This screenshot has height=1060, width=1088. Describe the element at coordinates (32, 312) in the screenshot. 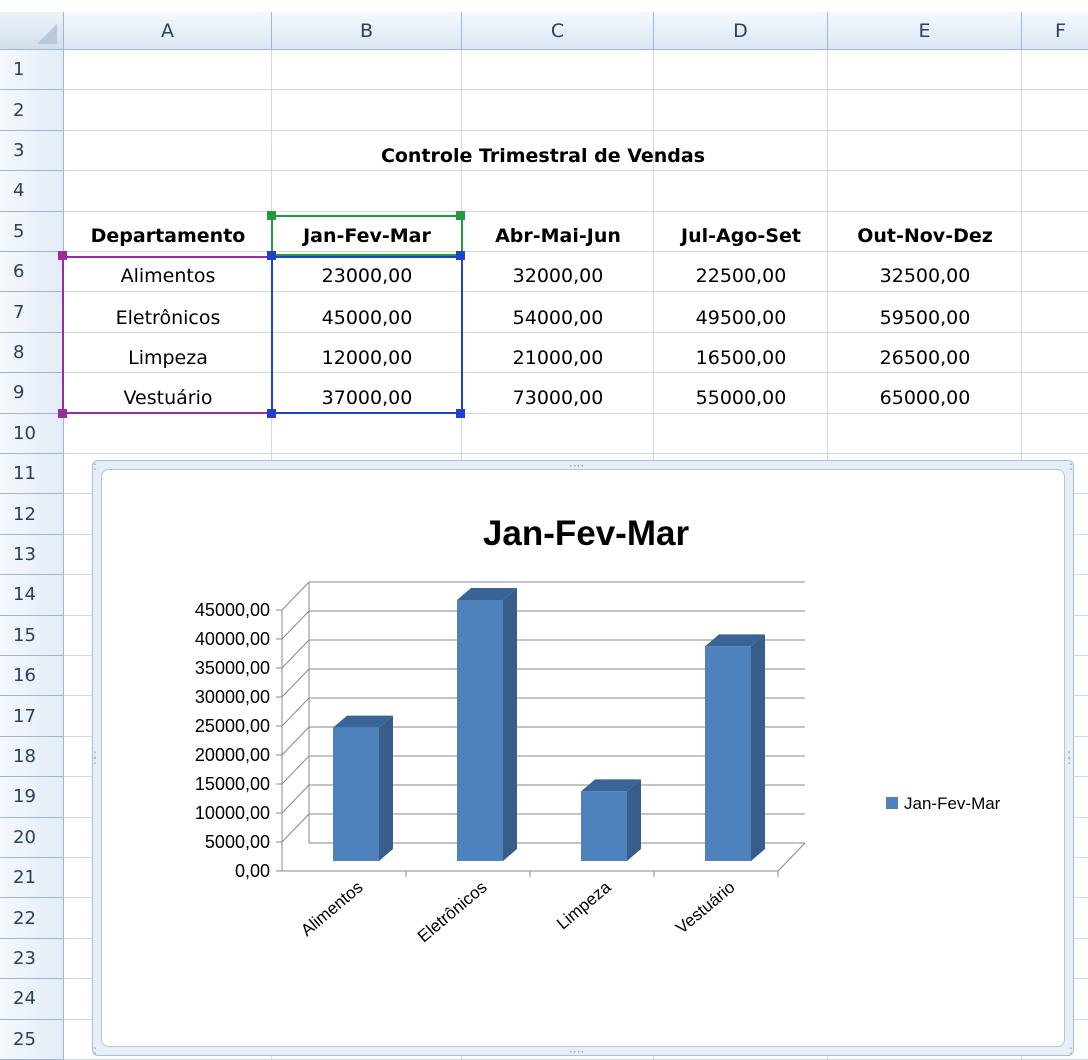

I see `row-header-7: 7` at that location.